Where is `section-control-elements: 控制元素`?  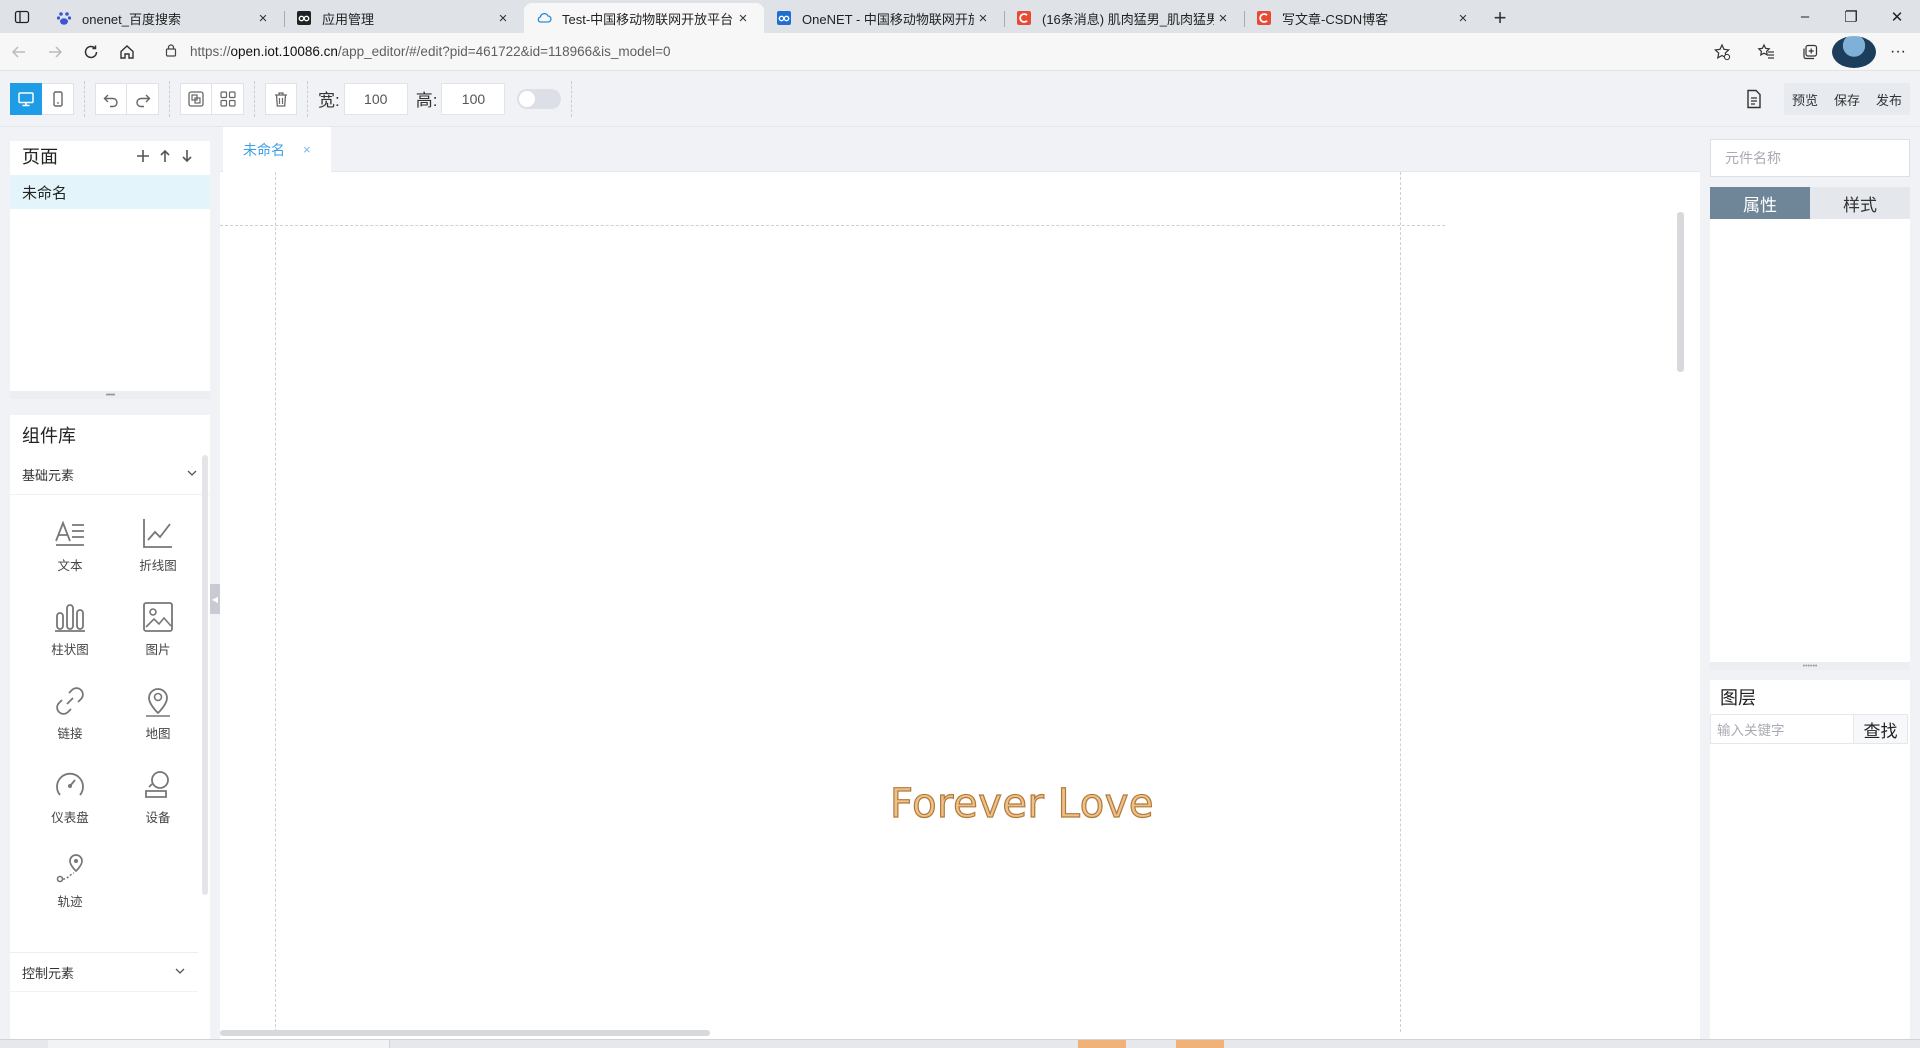
section-control-elements: 控制元素 is located at coordinates (104, 972).